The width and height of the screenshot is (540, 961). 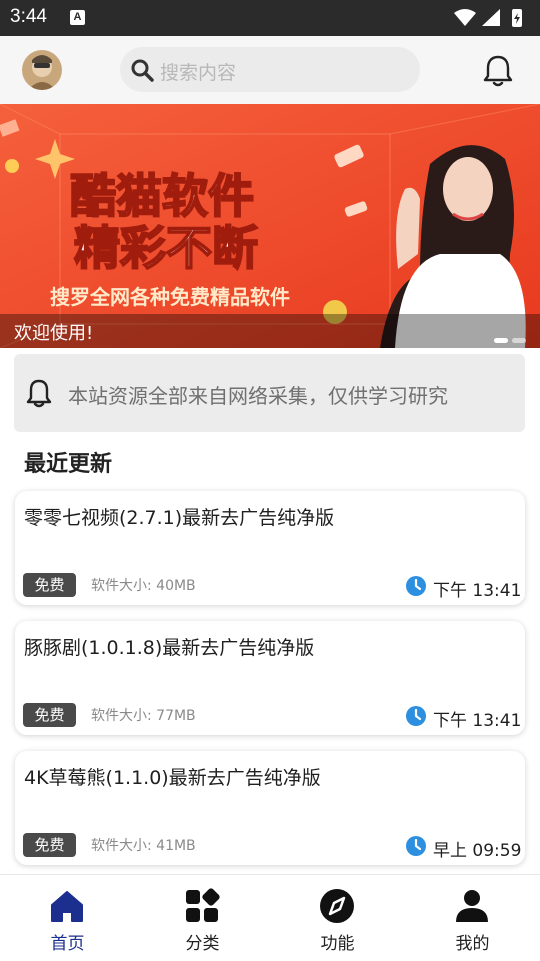 What do you see at coordinates (472, 906) in the screenshot?
I see `person-icon` at bounding box center [472, 906].